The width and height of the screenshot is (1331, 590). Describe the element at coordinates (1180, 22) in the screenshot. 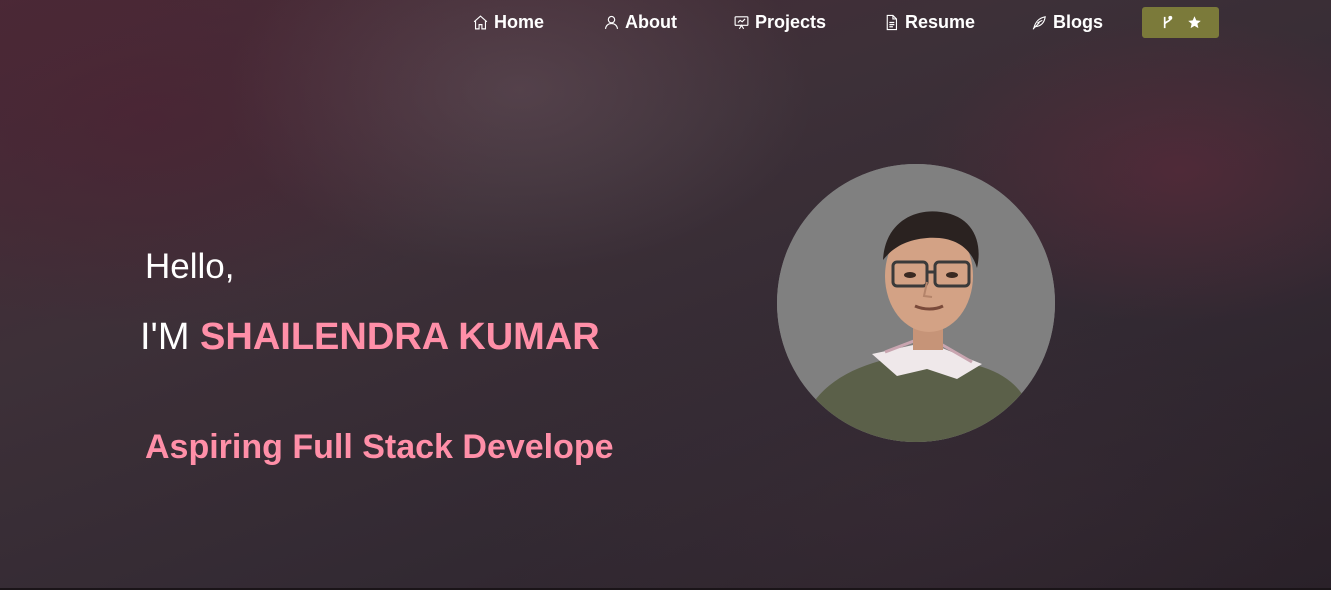

I see `github-star-button` at that location.